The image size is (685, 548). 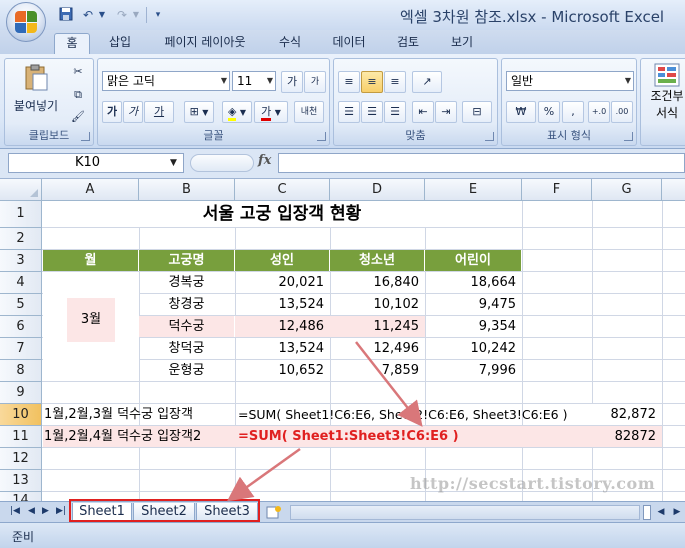 I want to click on tab-insert: 삽입, so click(x=120, y=43).